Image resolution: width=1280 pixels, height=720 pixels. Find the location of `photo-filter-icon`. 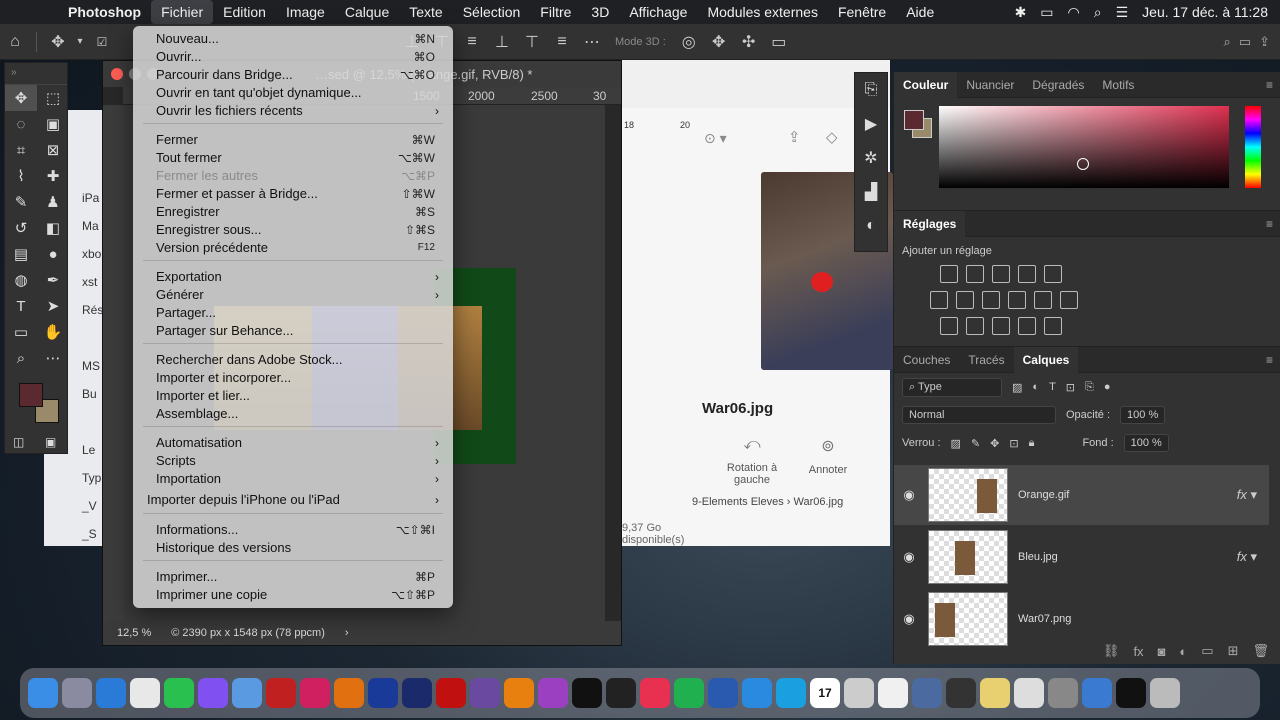

photo-filter-icon is located at coordinates (1017, 300).